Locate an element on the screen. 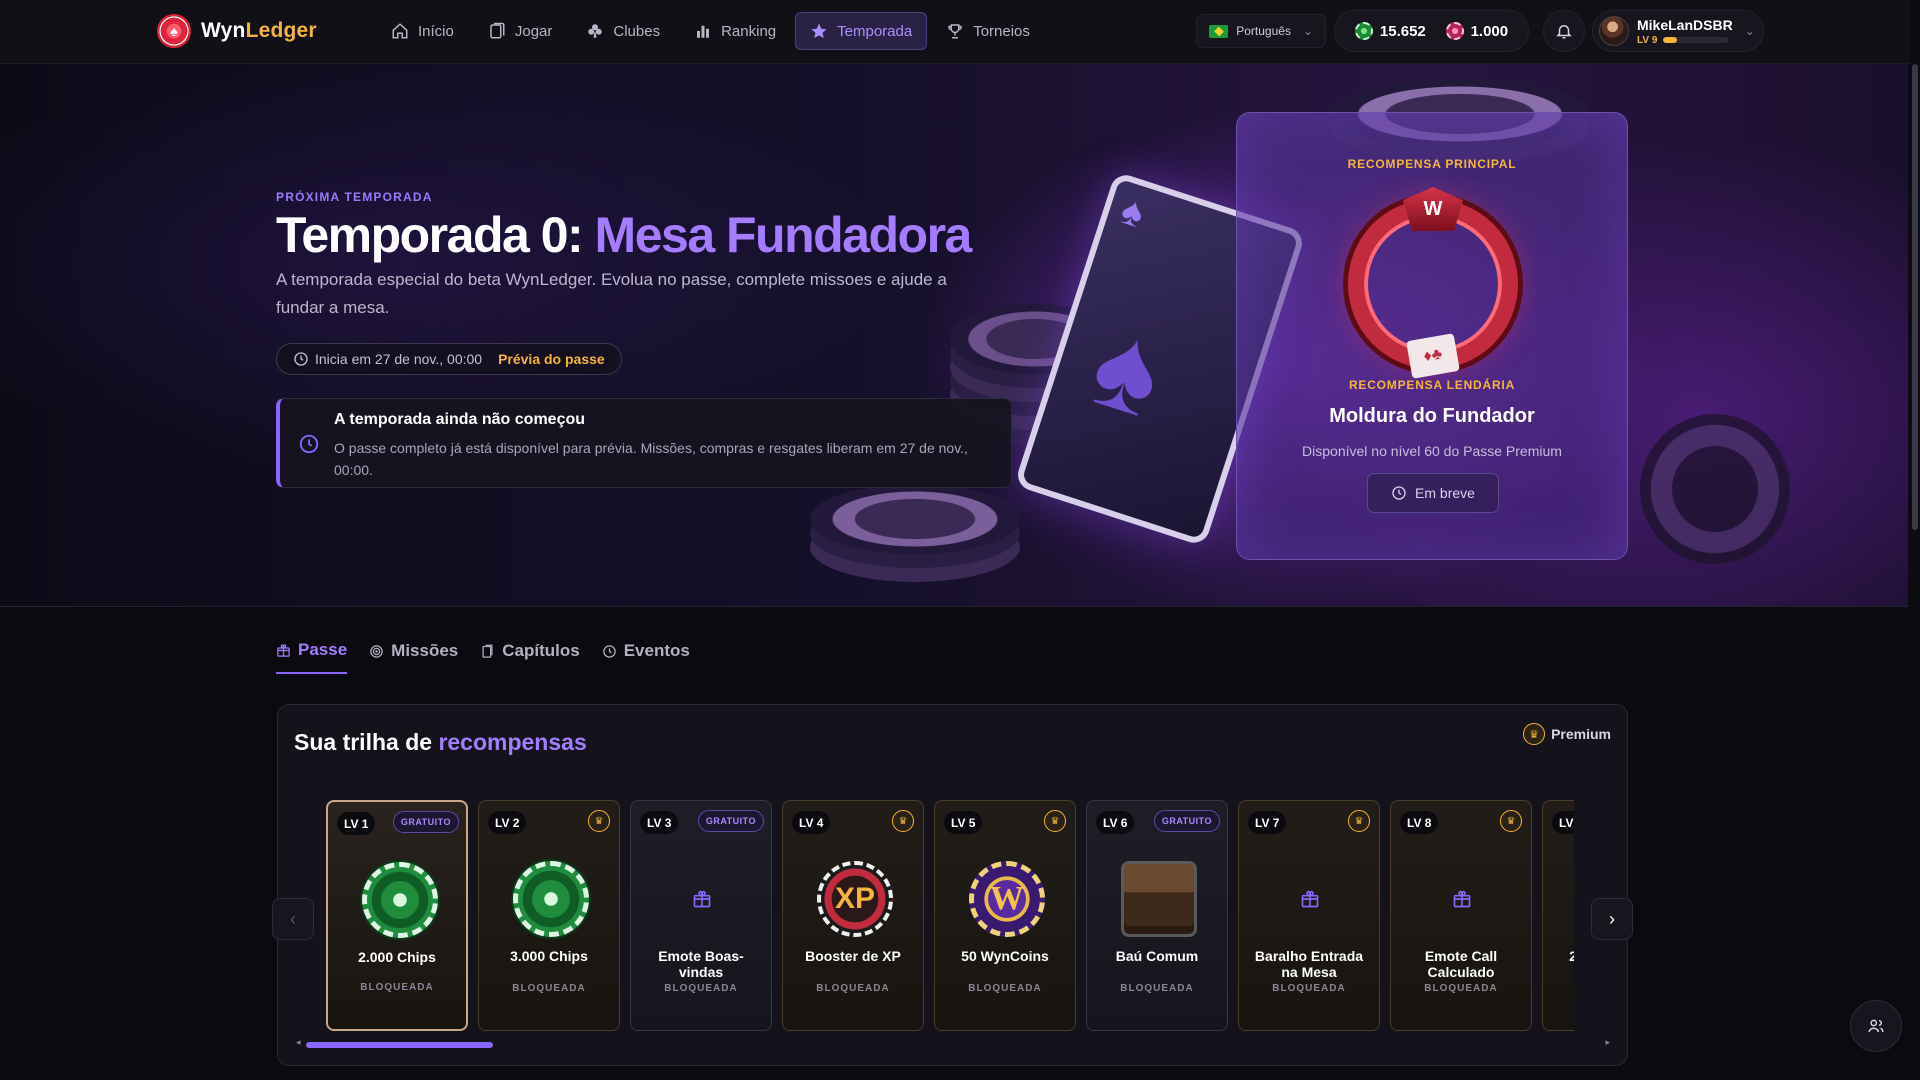 This screenshot has width=1920, height=1080. tile-reward-name: Emote Boas-vindas is located at coordinates (701, 964).